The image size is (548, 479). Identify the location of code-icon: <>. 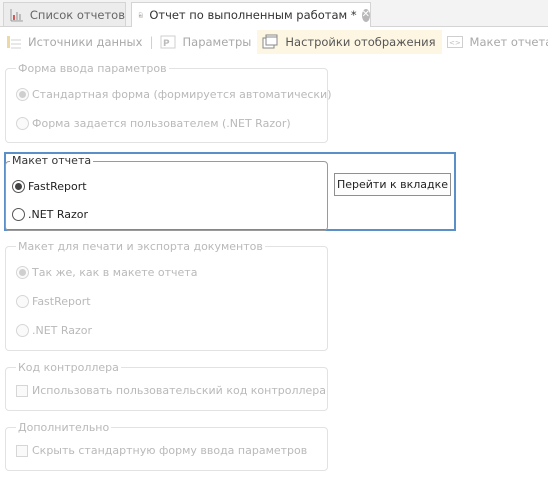
(454, 42).